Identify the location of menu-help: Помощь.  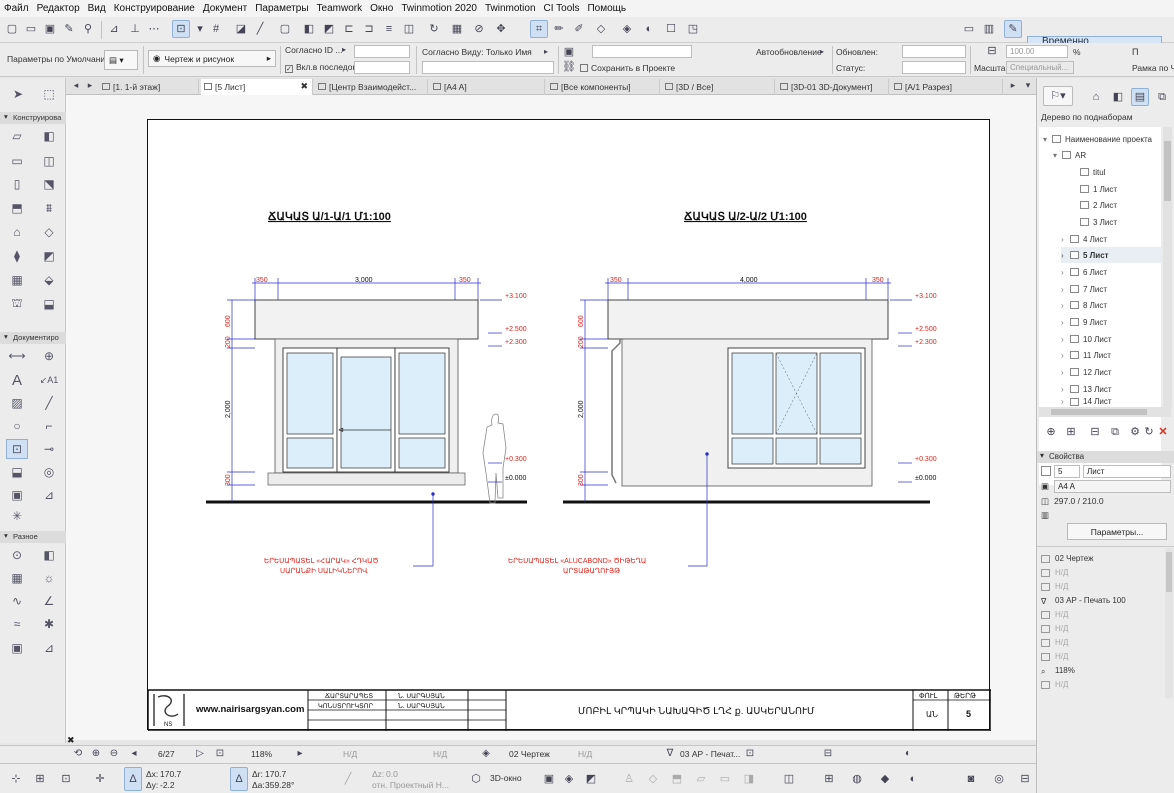
(606, 8).